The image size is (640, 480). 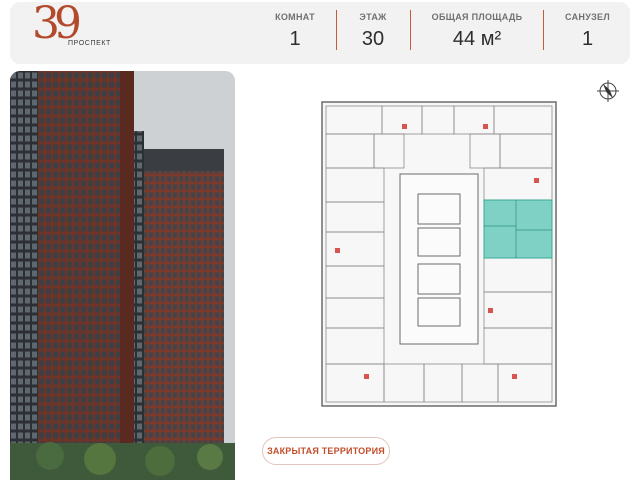 I want to click on closed-territory-button: ЗАКРЫТАЯ ТЕРРИТОРИЯ, so click(x=326, y=451).